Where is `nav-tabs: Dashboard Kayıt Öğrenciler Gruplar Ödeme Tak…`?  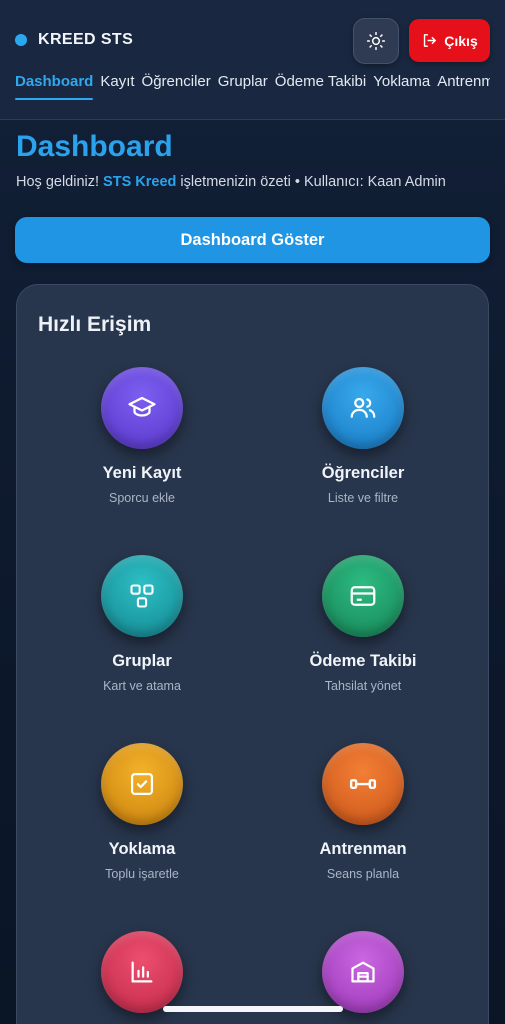
nav-tabs: Dashboard Kayıt Öğrenciler Gruplar Ödeme Tak… is located at coordinates (252, 88).